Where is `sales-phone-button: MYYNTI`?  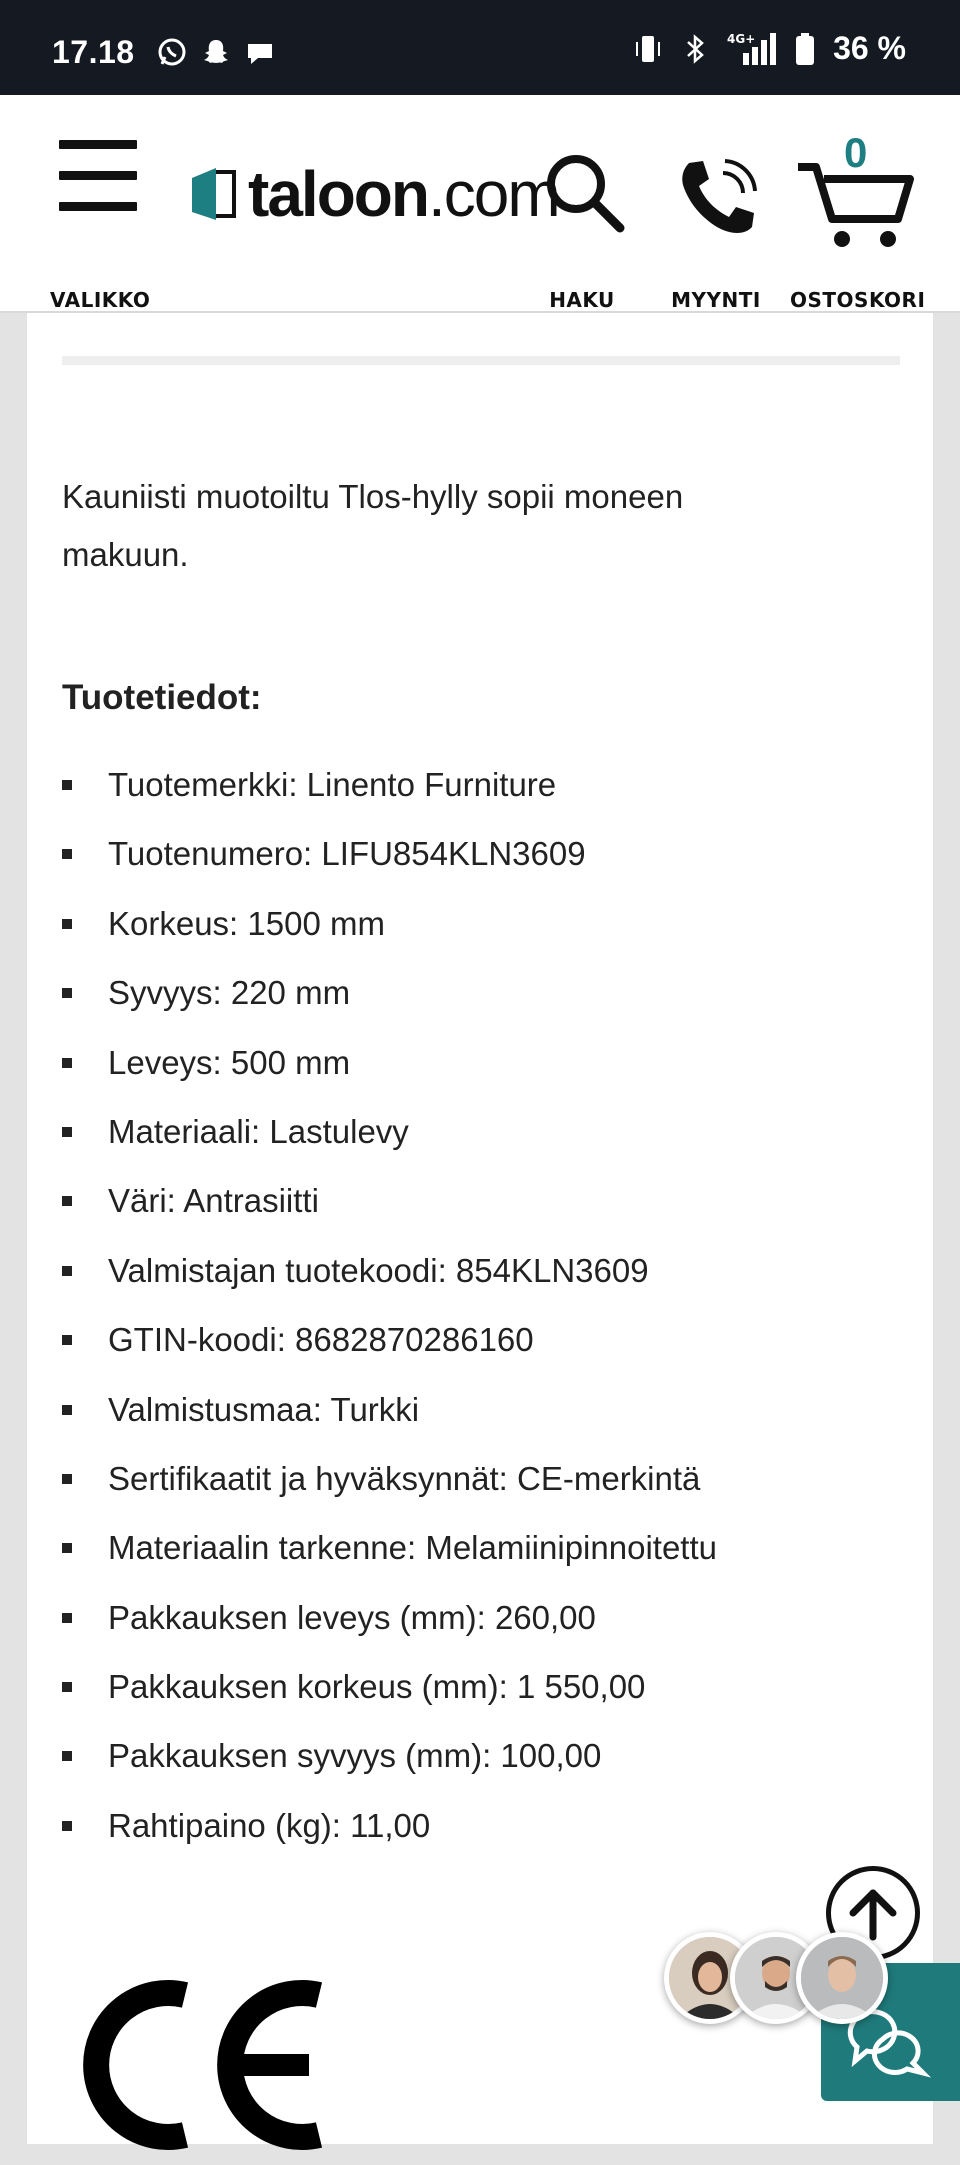
sales-phone-button: MYYNTI is located at coordinates (716, 233).